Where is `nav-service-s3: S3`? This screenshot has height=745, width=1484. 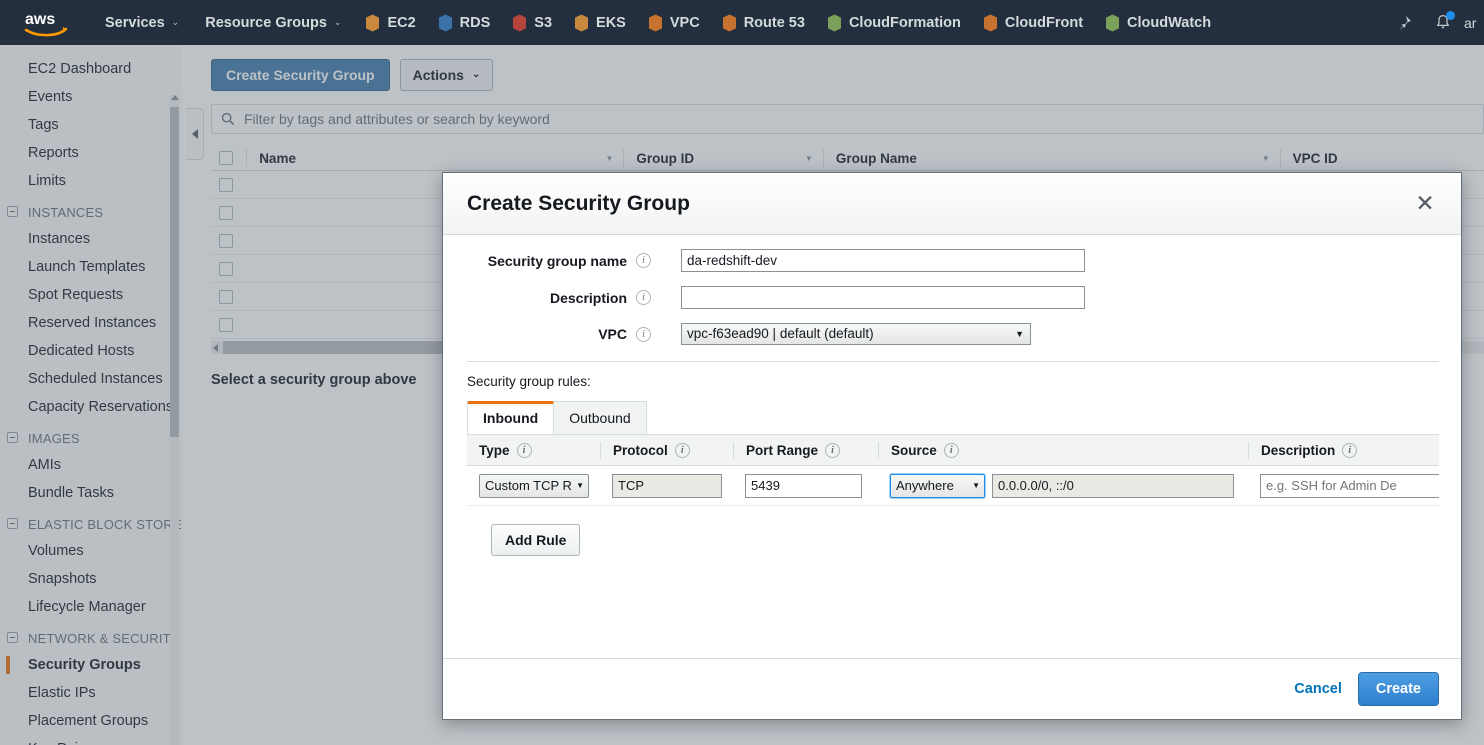 nav-service-s3: S3 is located at coordinates (532, 22).